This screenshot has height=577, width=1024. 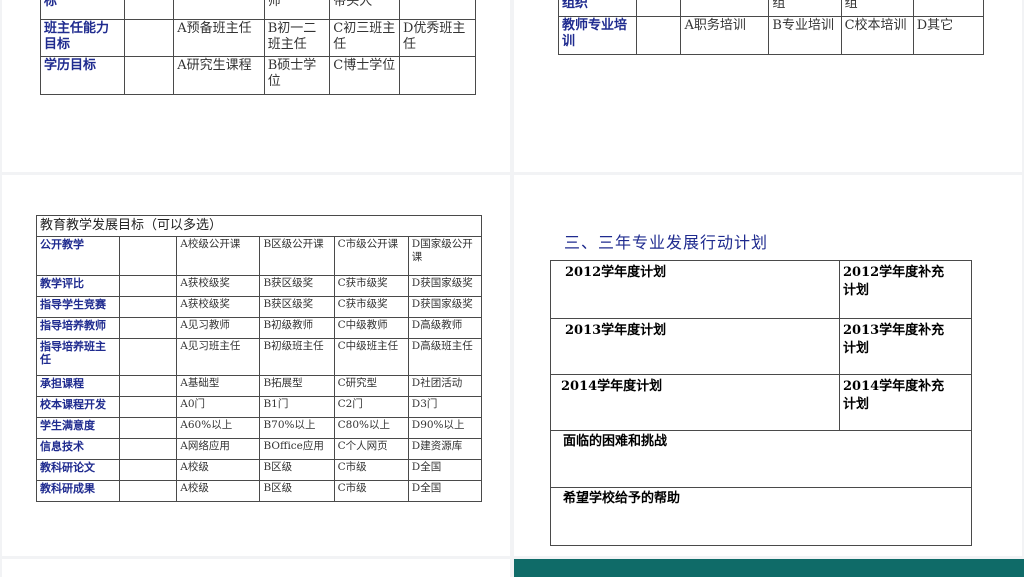 I want to click on table-title-row: 教育教学发展目标（可以多选）, so click(x=259, y=226).